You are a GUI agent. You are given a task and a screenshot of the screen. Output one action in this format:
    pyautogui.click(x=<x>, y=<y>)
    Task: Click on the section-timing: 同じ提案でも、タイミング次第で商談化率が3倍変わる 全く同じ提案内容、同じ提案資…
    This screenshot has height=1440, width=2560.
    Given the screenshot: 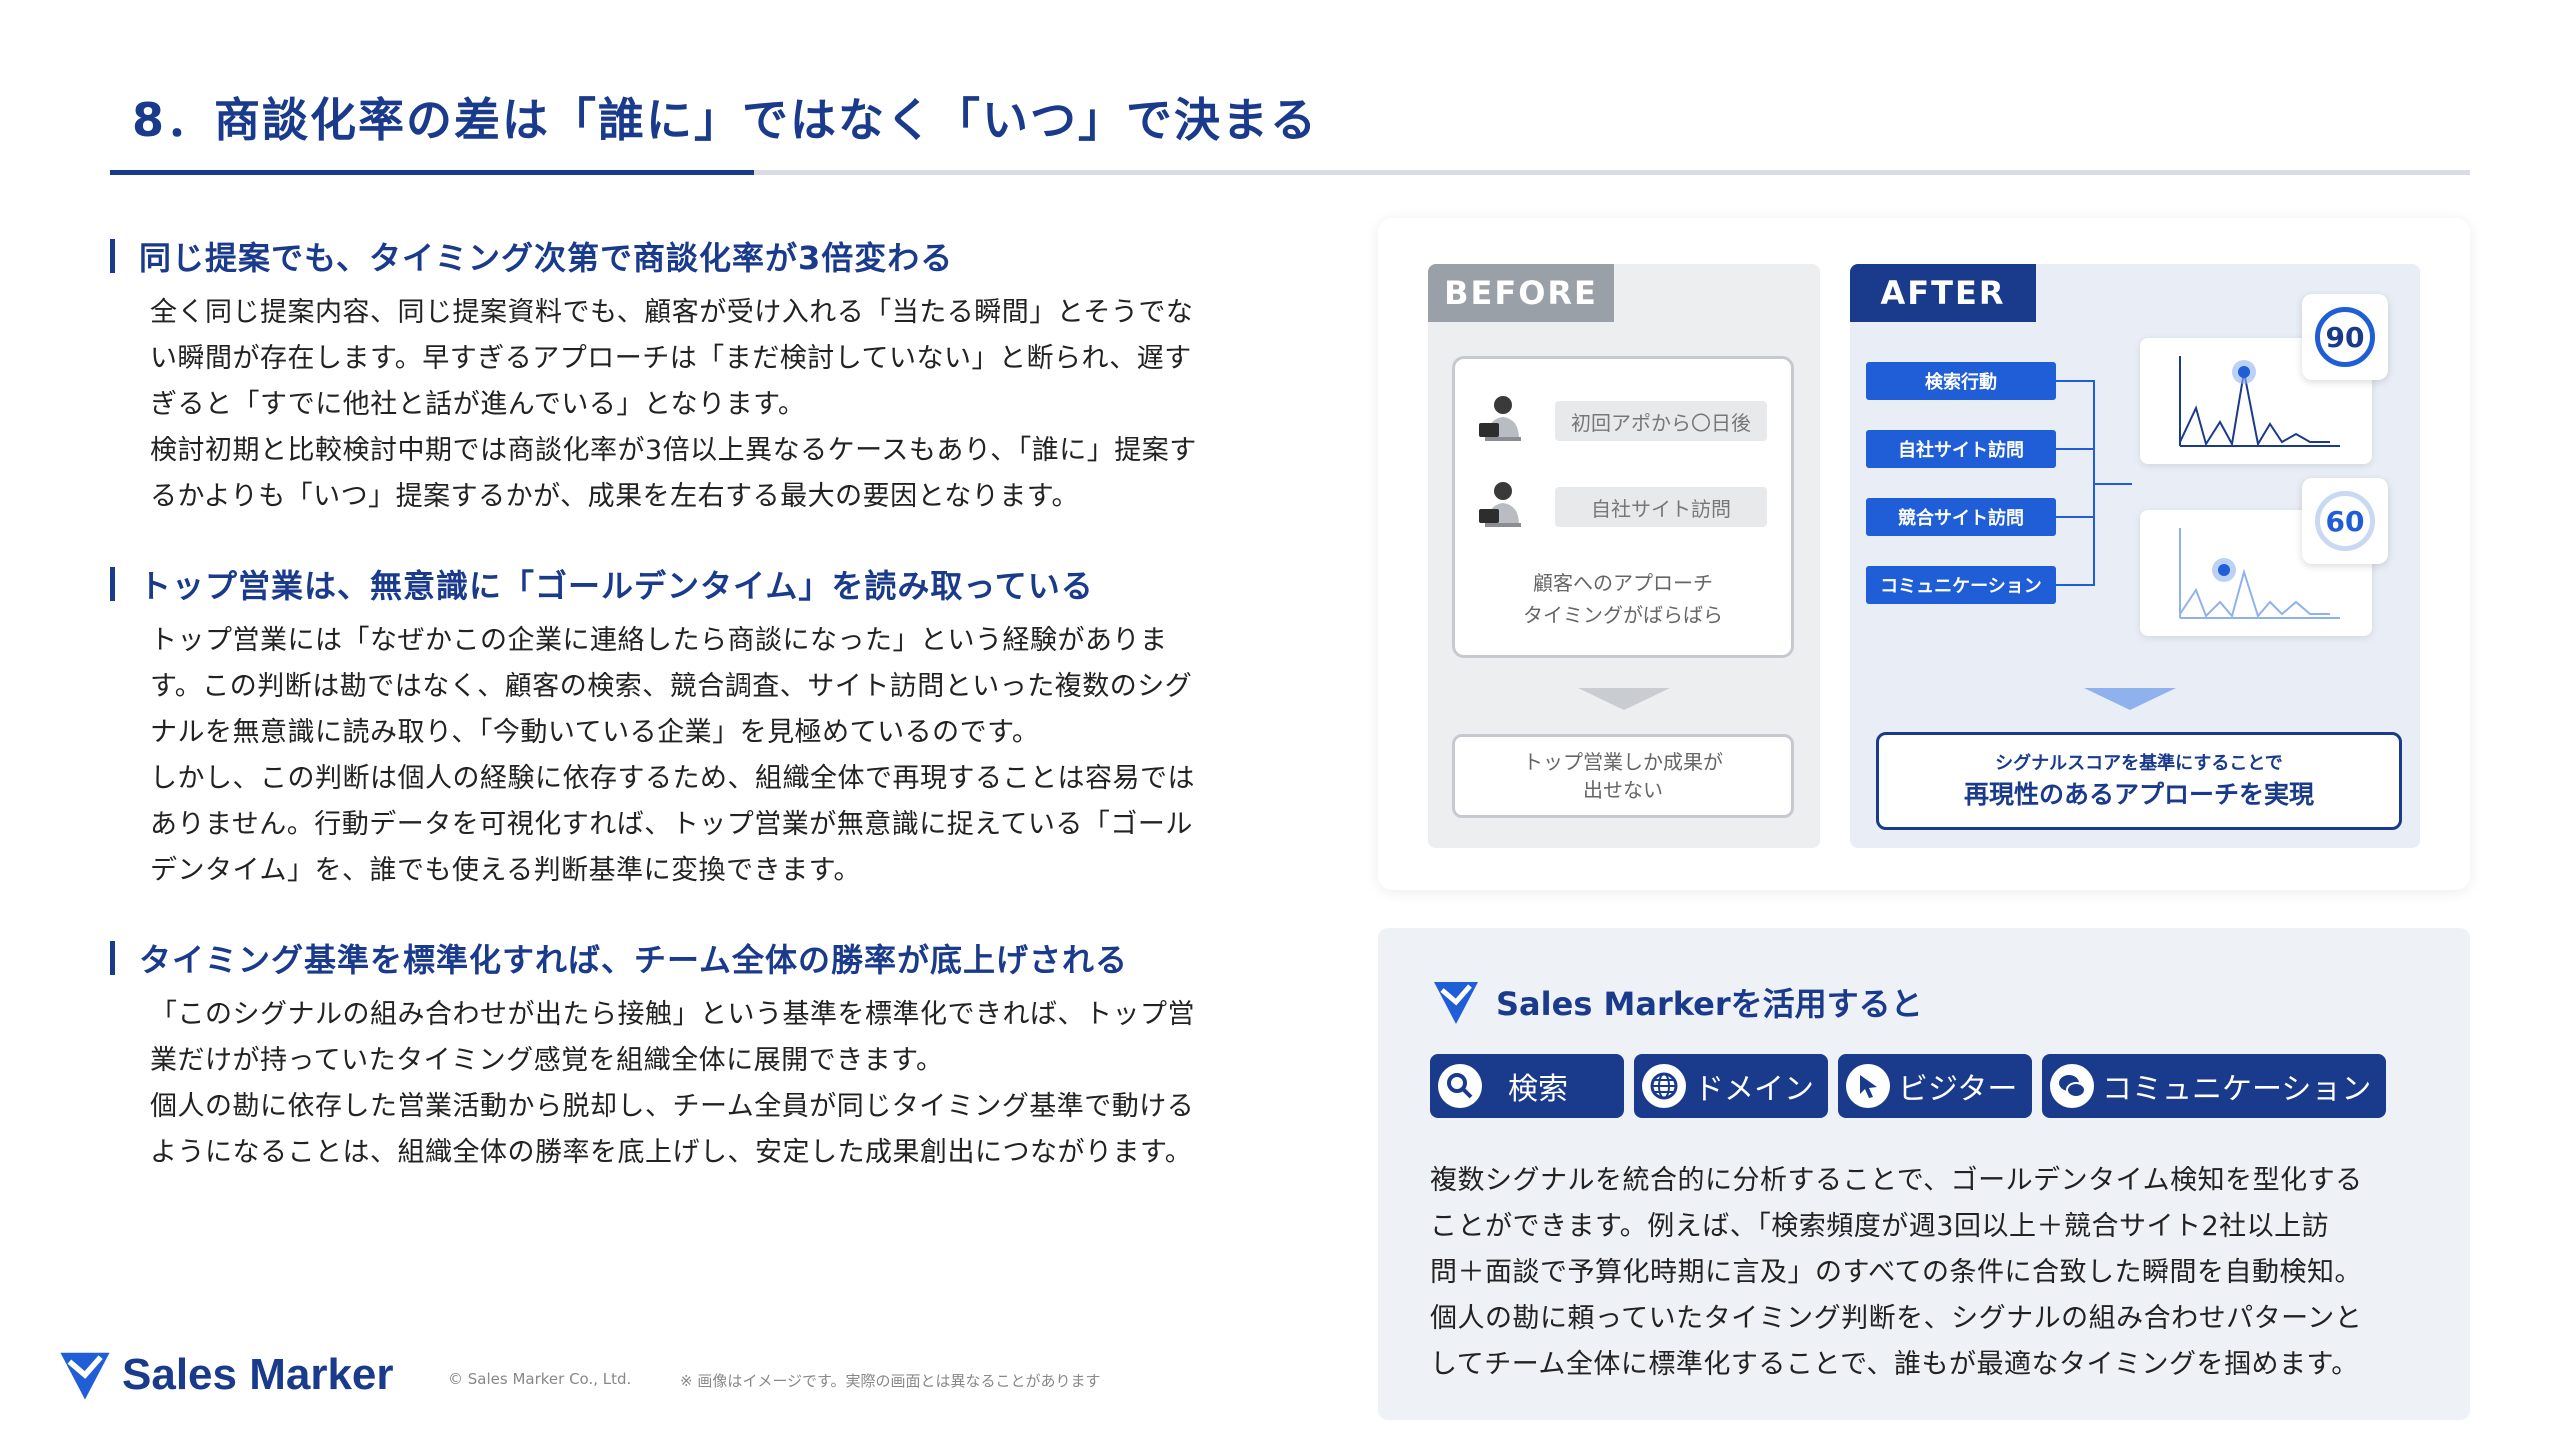 What is the action you would take?
    pyautogui.click(x=700, y=377)
    